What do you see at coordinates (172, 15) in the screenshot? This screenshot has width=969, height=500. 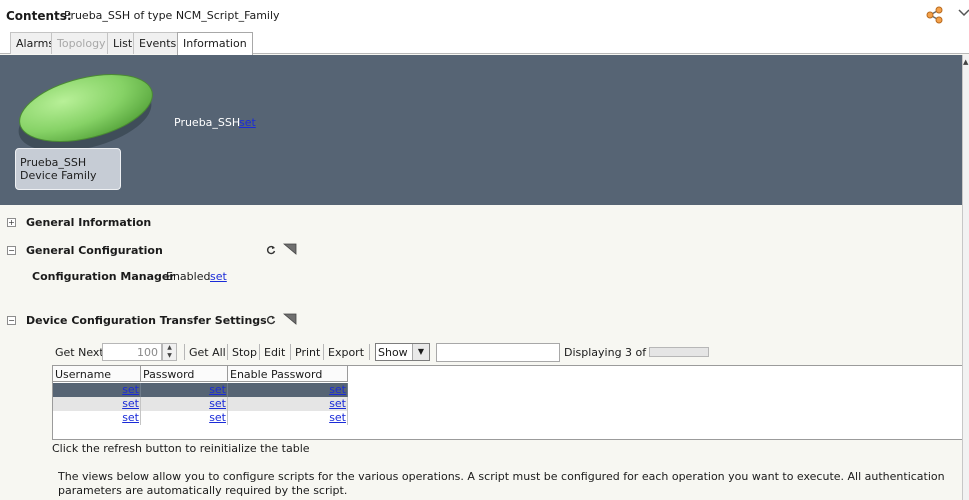 I see `contents-title: Prueba_SSH of type NCM_Script_Family` at bounding box center [172, 15].